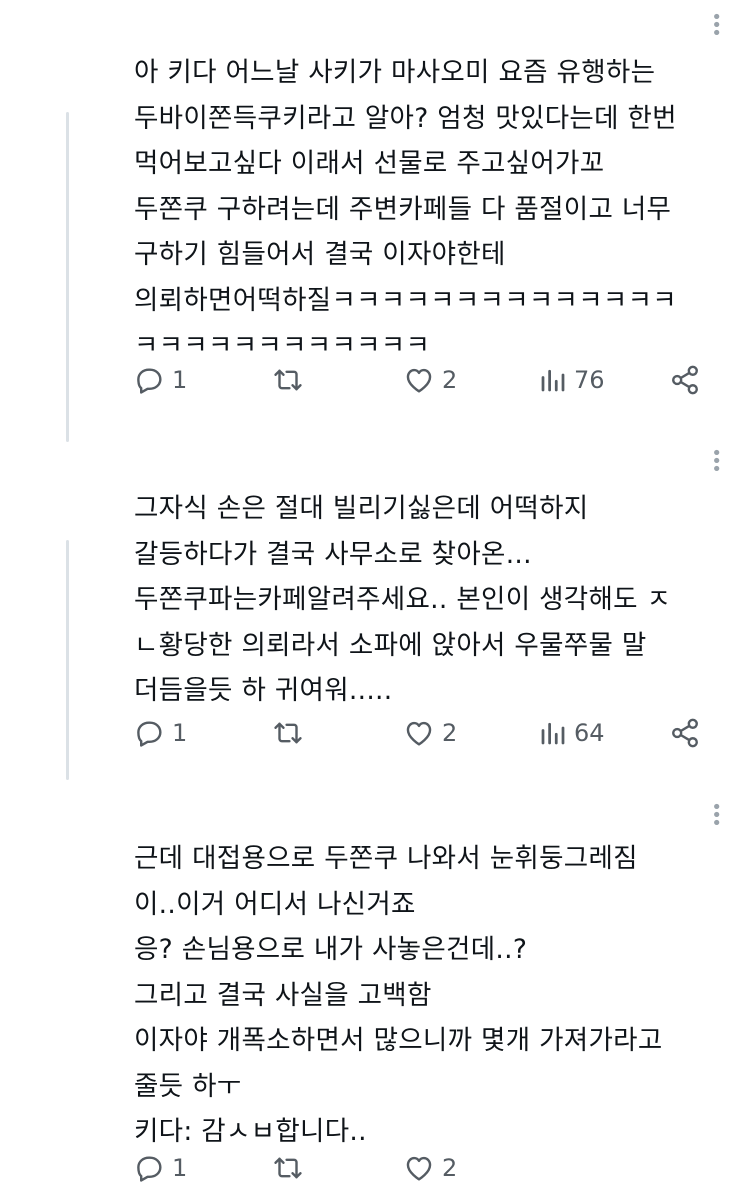 The image size is (754, 1200). Describe the element at coordinates (589, 380) in the screenshot. I see `views-count: 76` at that location.